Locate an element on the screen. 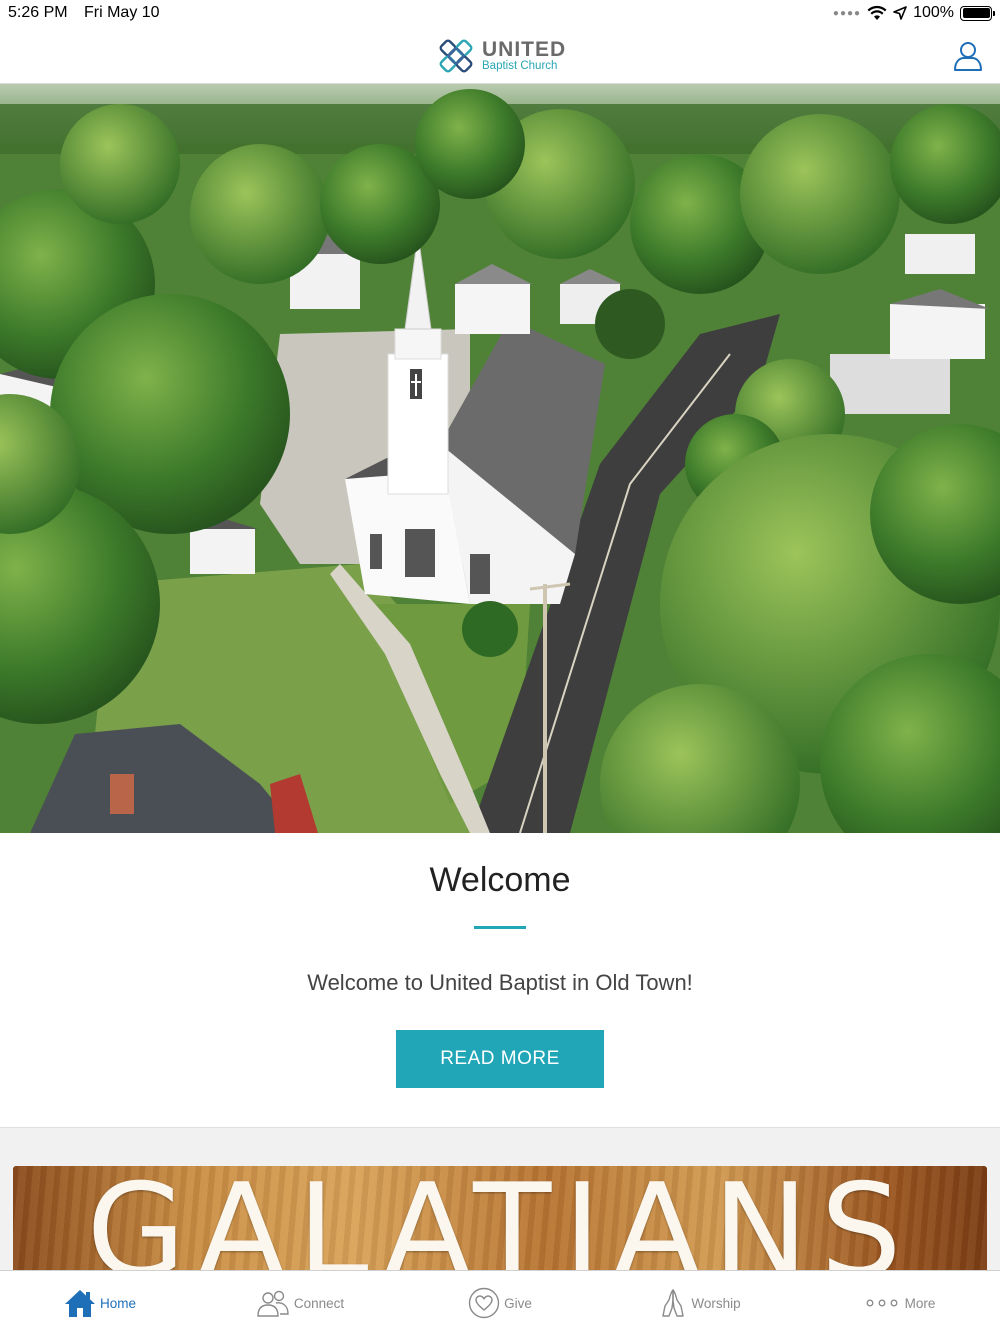 This screenshot has height=1334, width=1000. tab-home-label: Home is located at coordinates (117, 1303).